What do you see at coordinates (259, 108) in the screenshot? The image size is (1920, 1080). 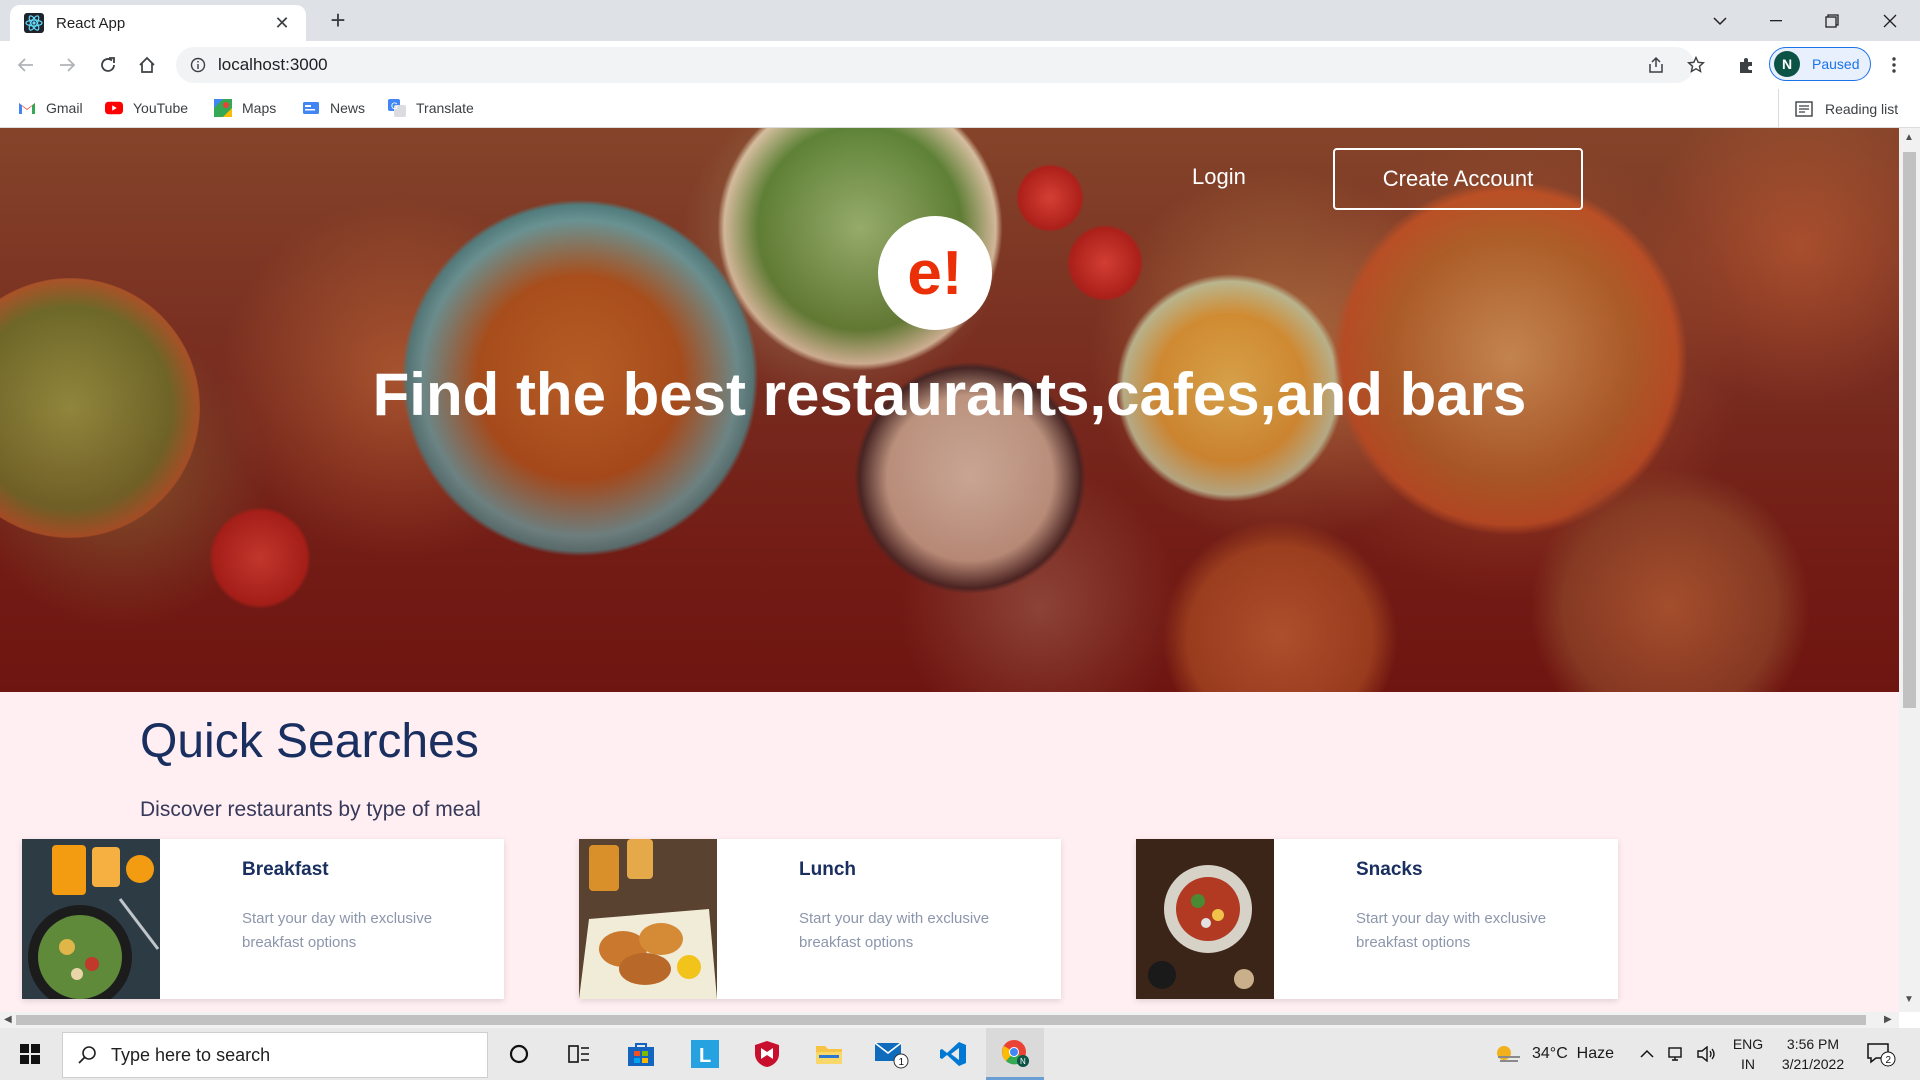 I see `bookmark-label: Maps` at bounding box center [259, 108].